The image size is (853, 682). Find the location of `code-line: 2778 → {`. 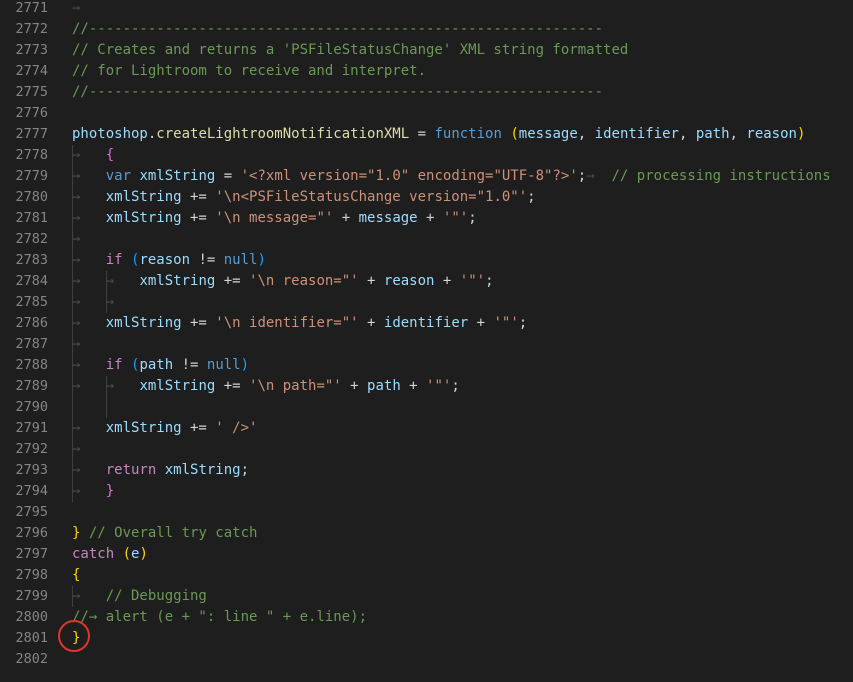

code-line: 2778 → { is located at coordinates (426, 155).